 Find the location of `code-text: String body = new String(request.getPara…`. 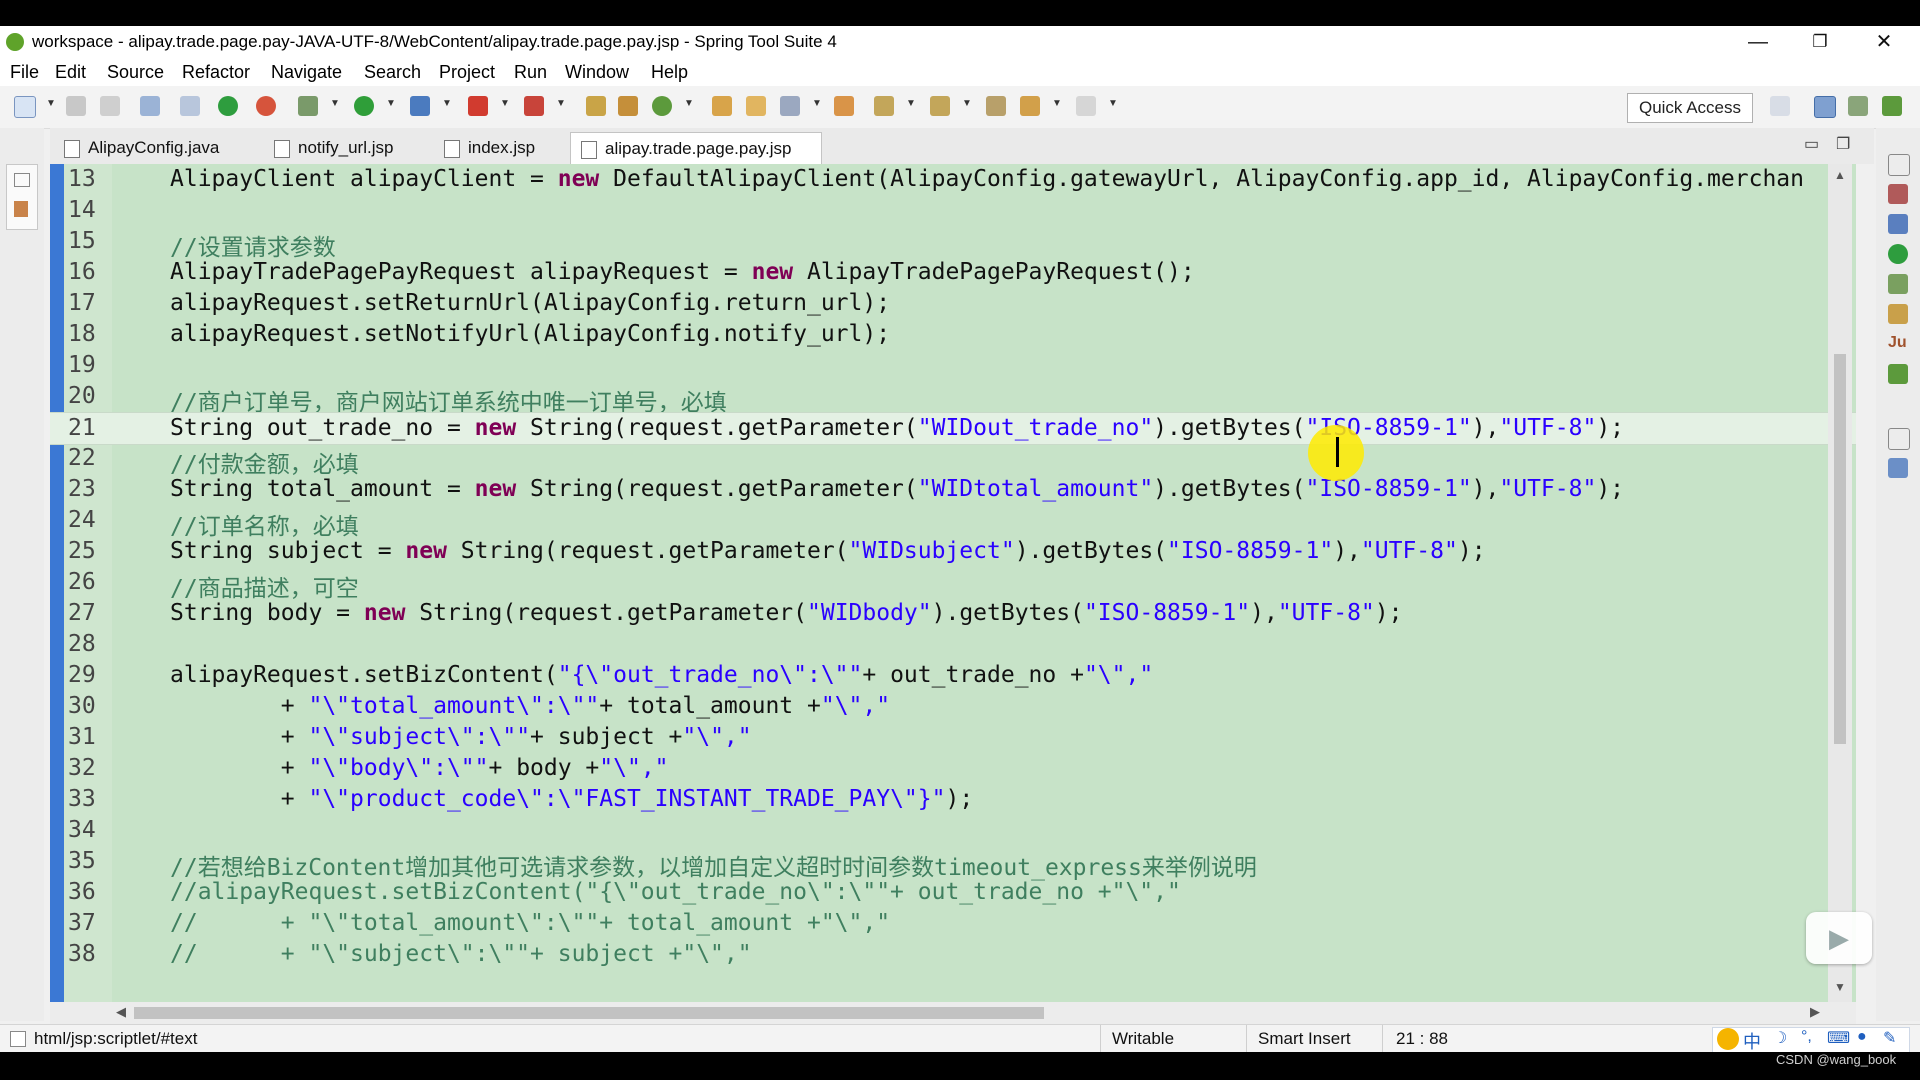

code-text: String body = new String(request.getPara… is located at coordinates (786, 613).